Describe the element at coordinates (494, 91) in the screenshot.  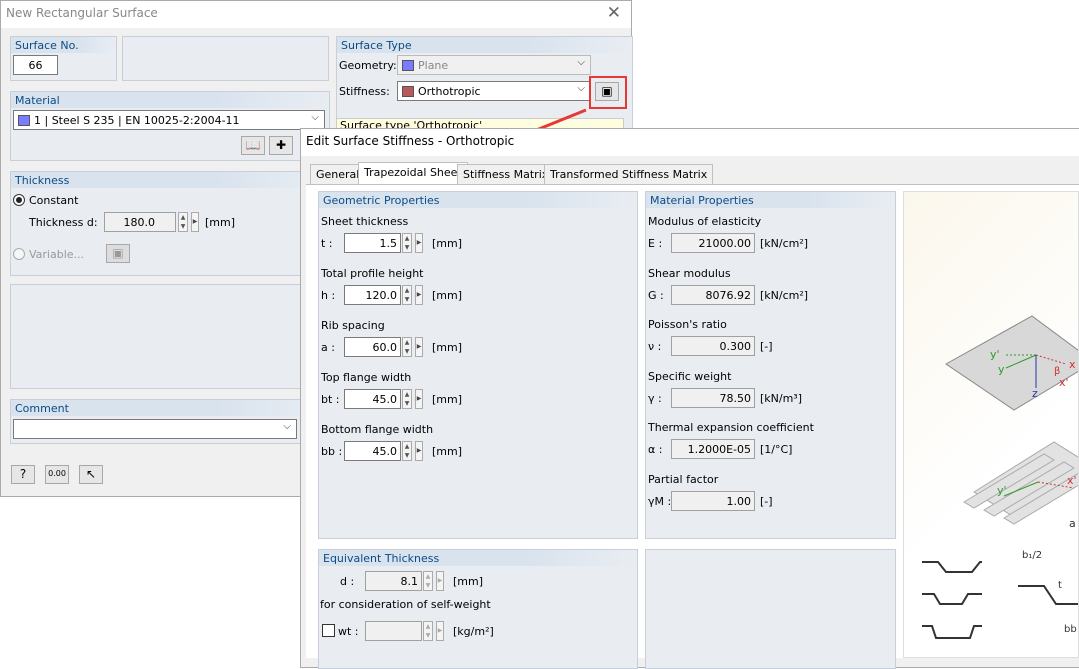
I see `stiffness-select: Orthotropic ⌵` at that location.